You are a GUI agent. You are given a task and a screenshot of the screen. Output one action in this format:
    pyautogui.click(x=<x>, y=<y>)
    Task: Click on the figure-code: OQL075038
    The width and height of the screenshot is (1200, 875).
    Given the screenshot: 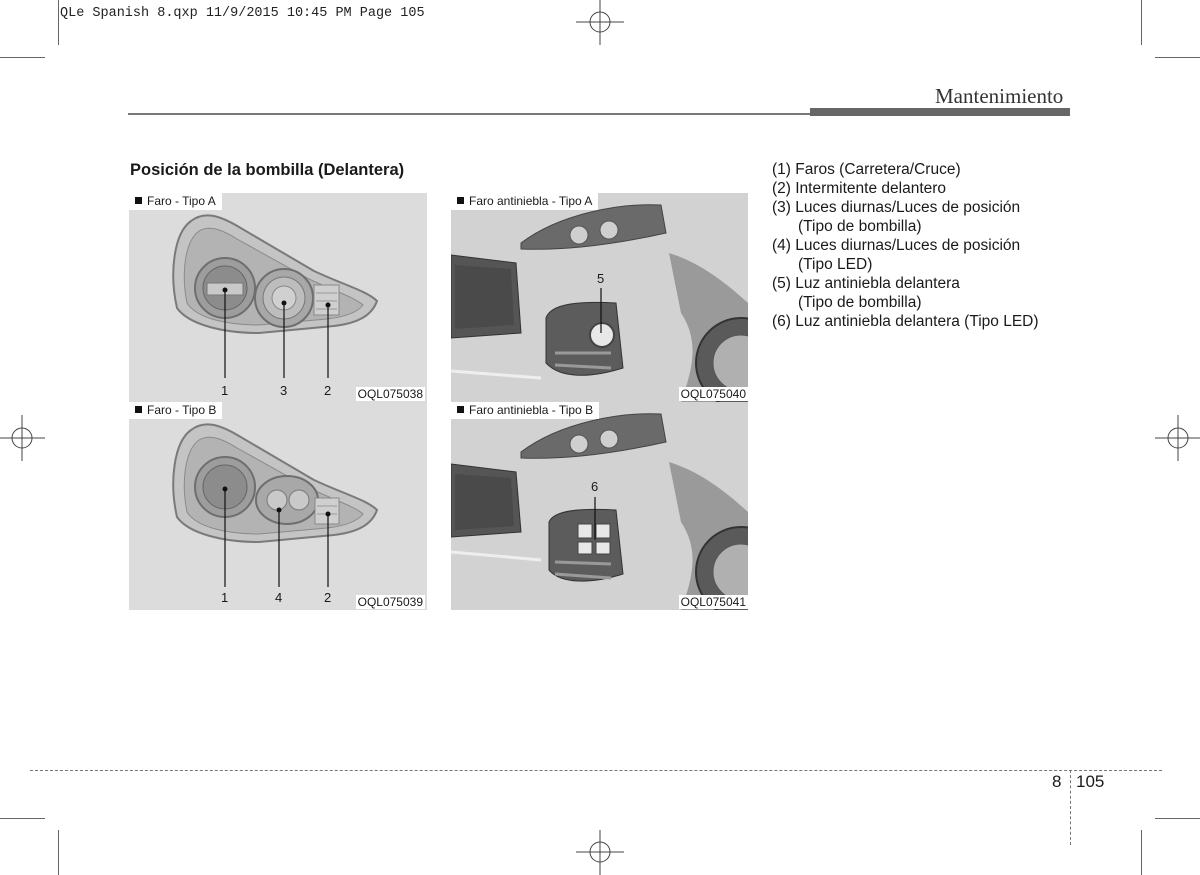 What is the action you would take?
    pyautogui.click(x=390, y=394)
    